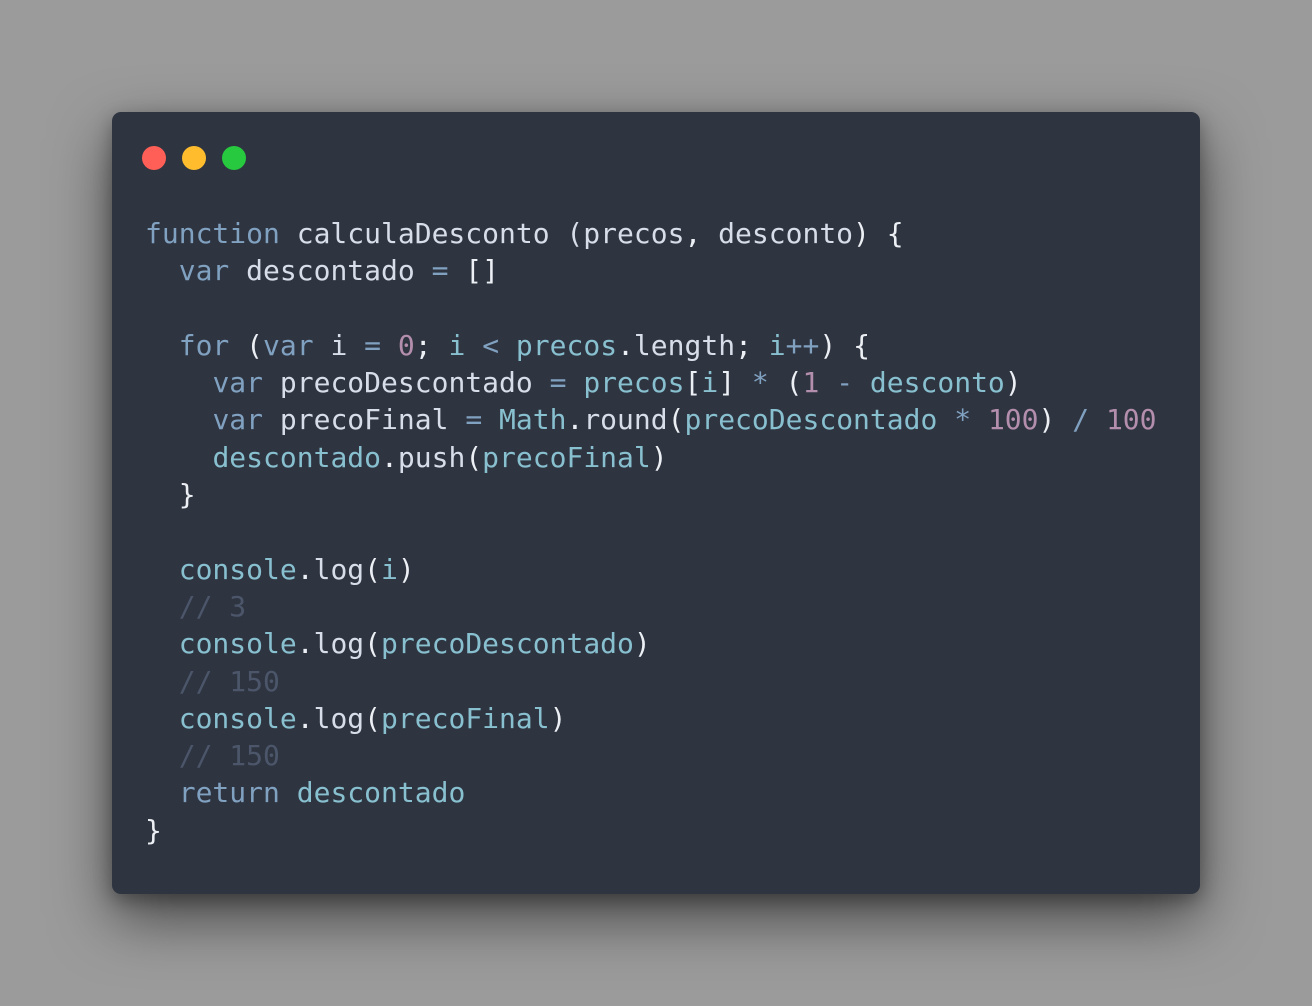 The image size is (1312, 1006). What do you see at coordinates (194, 158) in the screenshot?
I see `minimize-button` at bounding box center [194, 158].